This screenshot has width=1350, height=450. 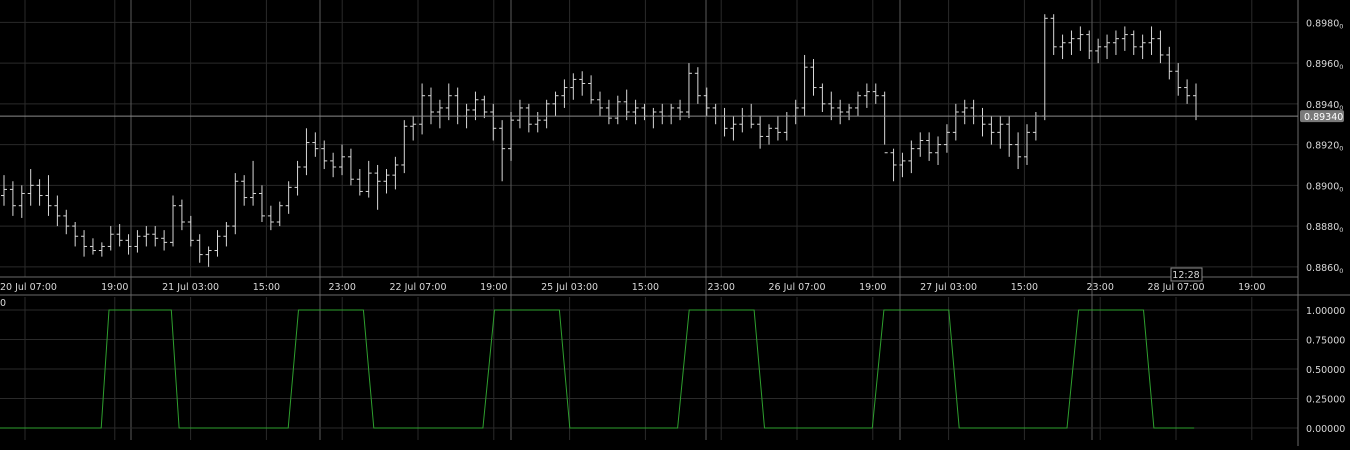 What do you see at coordinates (418, 287) in the screenshot?
I see `time-tick-label: 22 Jul 07:00` at bounding box center [418, 287].